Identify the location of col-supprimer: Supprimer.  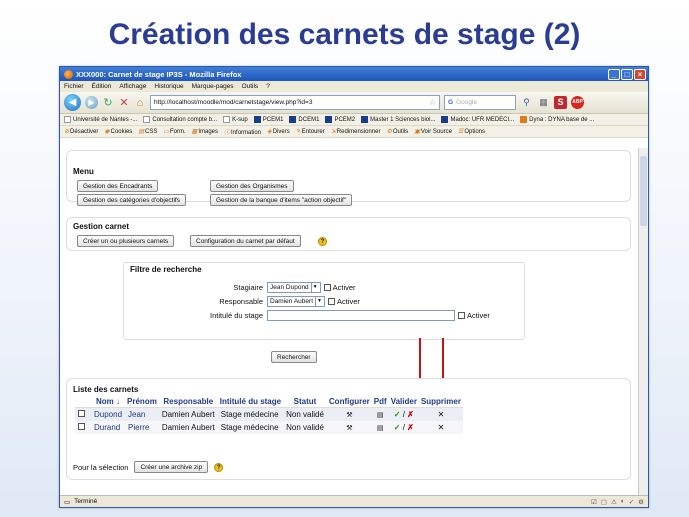
(440, 402).